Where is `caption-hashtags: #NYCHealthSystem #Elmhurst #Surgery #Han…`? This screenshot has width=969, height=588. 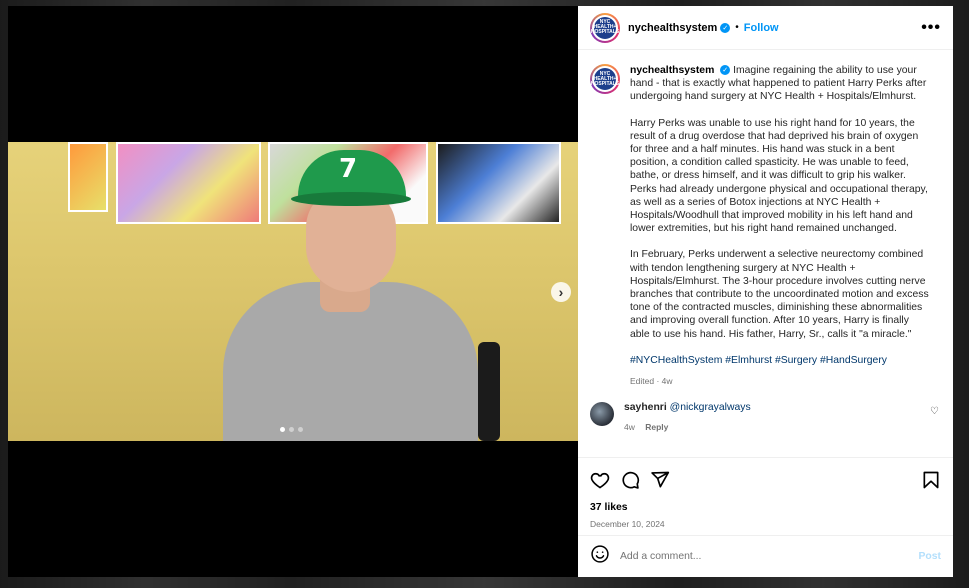
caption-hashtags: #NYCHealthSystem #Elmhurst #Surgery #Han… is located at coordinates (780, 360).